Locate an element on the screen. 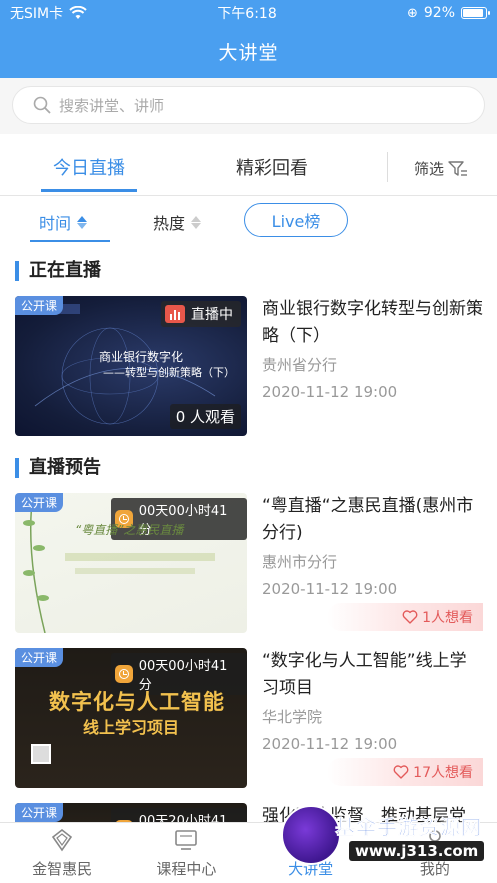 The width and height of the screenshot is (497, 883). section-title-preview: 直播预告 is located at coordinates (58, 468).